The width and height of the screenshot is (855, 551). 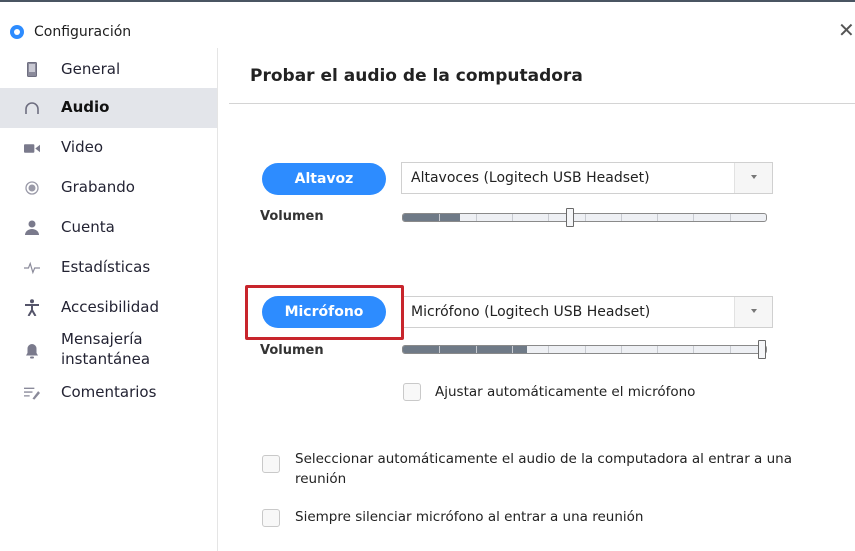 I want to click on microphone-device-select: Micrófono (Logitech USB Headset), so click(x=587, y=312).